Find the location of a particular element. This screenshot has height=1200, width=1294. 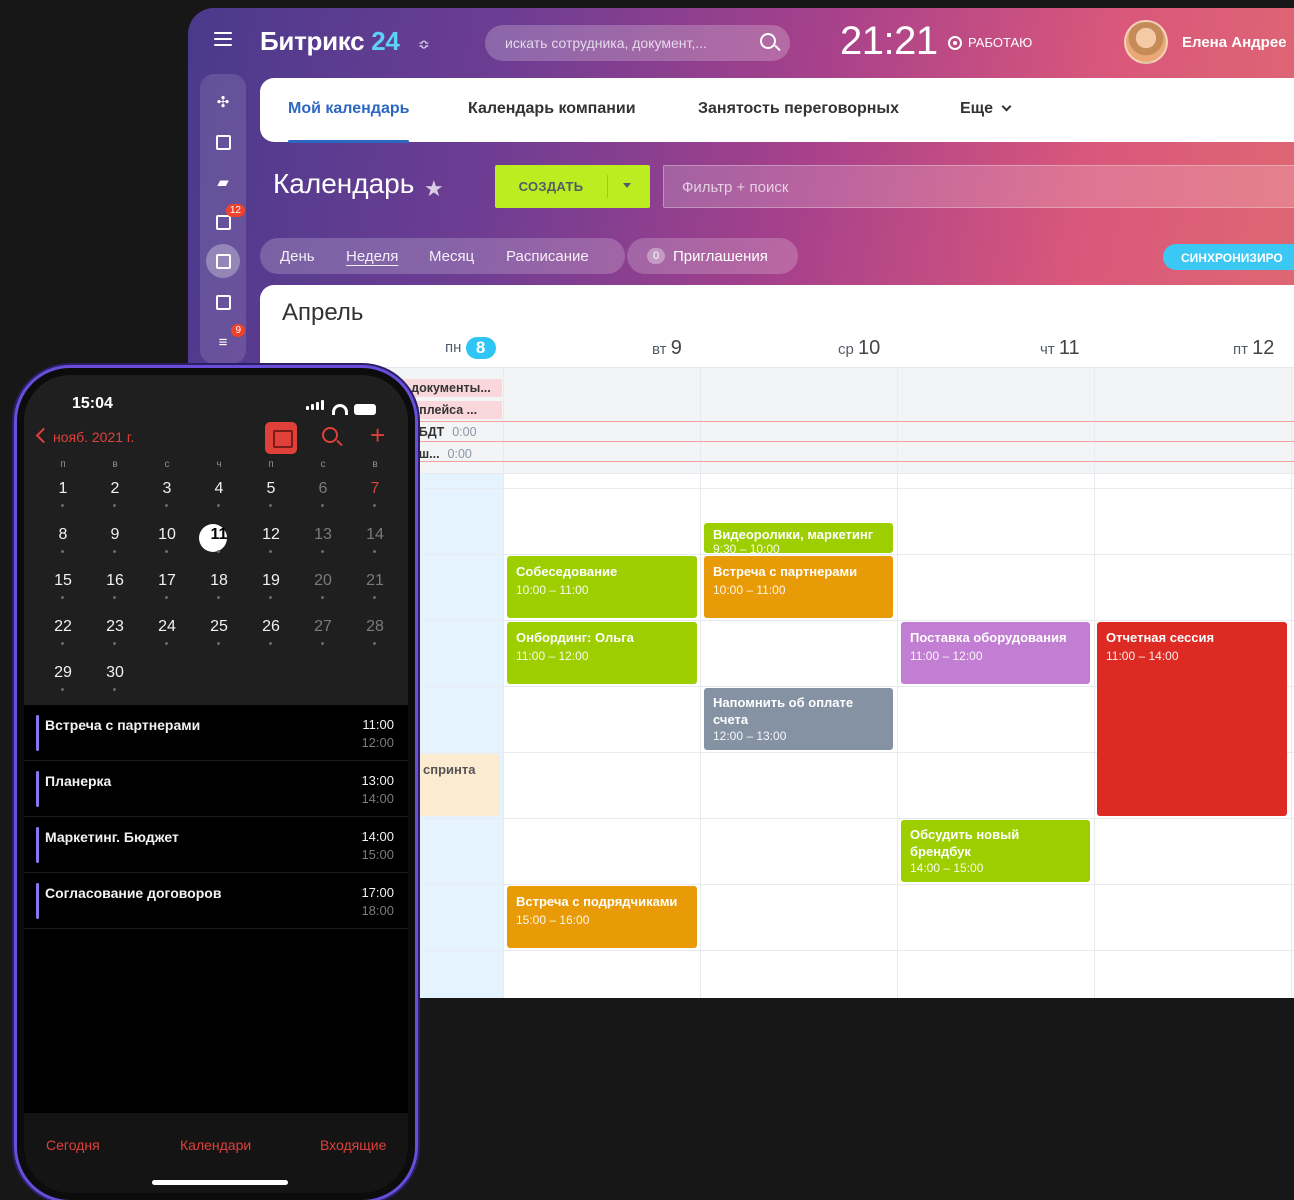

home-indicator is located at coordinates (220, 1182).